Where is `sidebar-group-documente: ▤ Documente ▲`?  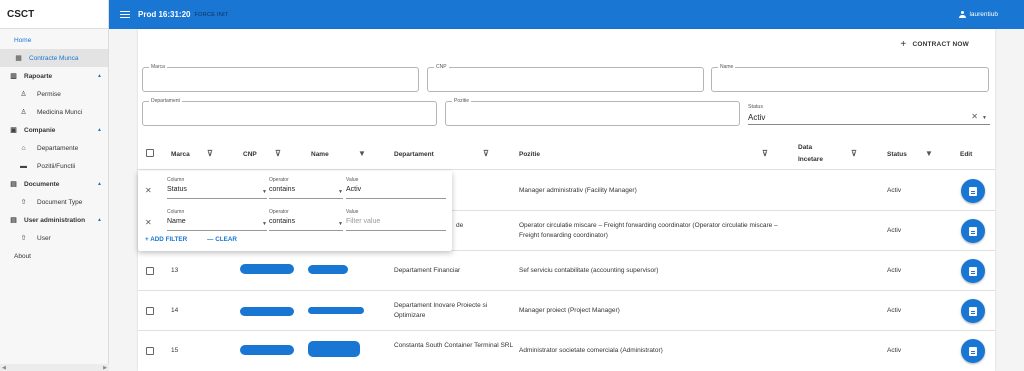
sidebar-group-documente: ▤ Documente ▲ is located at coordinates (54, 184).